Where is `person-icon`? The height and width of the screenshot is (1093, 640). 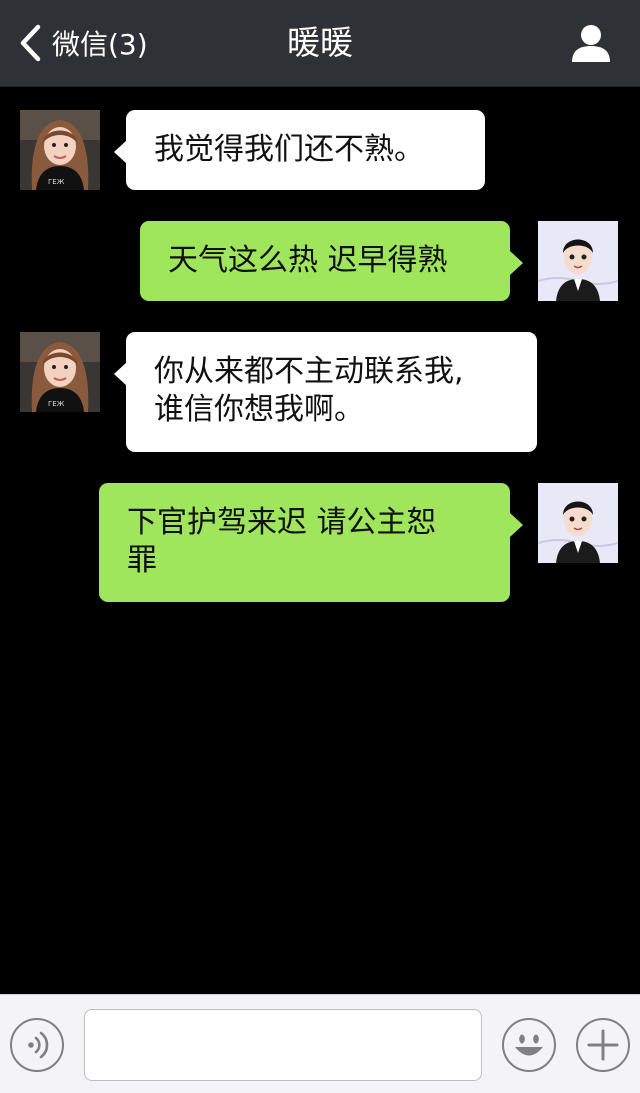
person-icon is located at coordinates (591, 43).